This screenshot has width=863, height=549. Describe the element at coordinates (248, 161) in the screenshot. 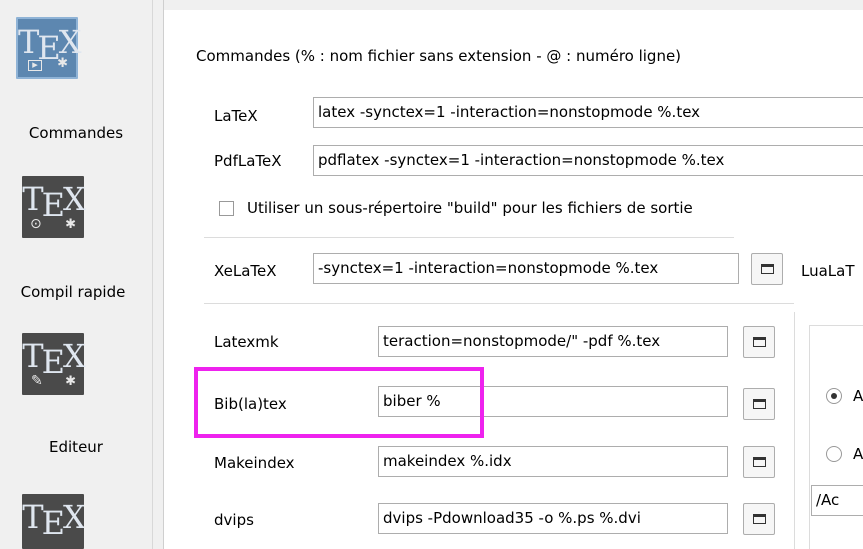

I see `pdflatex-label: PdfLaTeX` at that location.